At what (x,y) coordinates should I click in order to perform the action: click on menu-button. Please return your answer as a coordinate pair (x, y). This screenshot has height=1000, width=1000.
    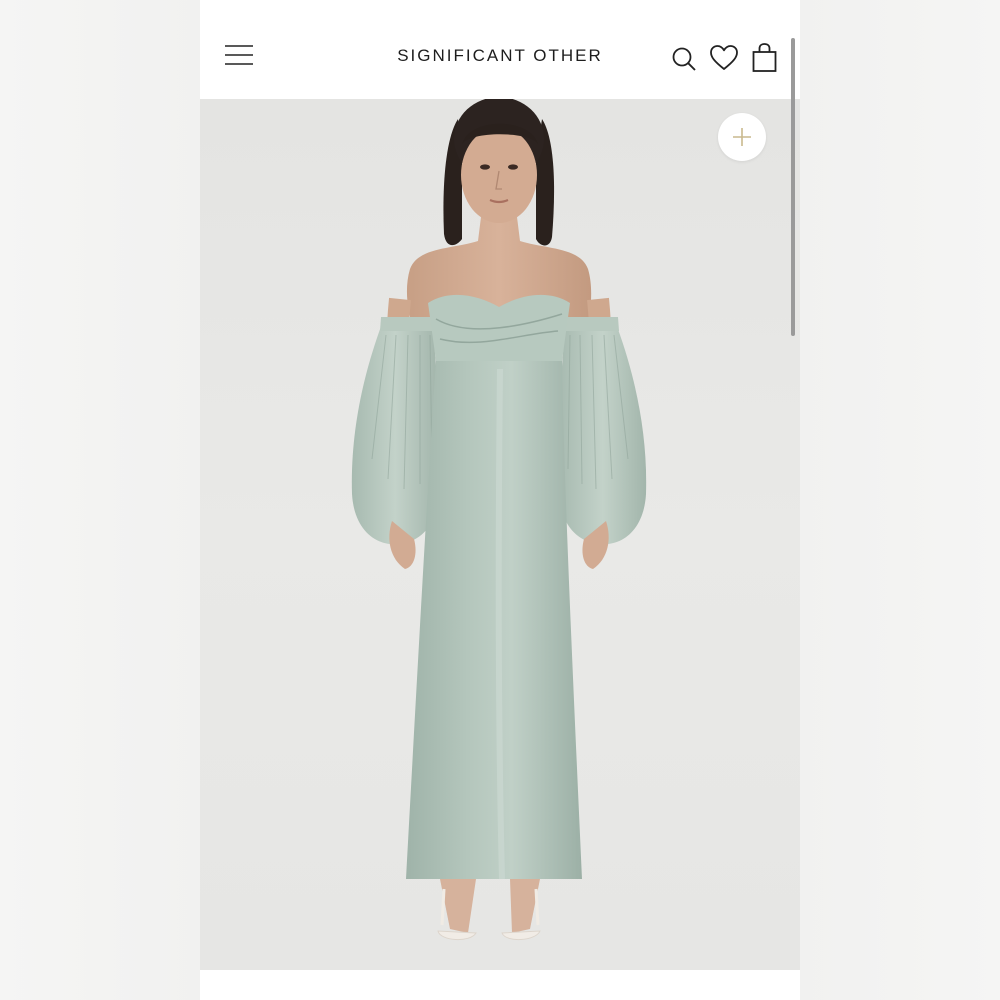
    Looking at the image, I should click on (239, 56).